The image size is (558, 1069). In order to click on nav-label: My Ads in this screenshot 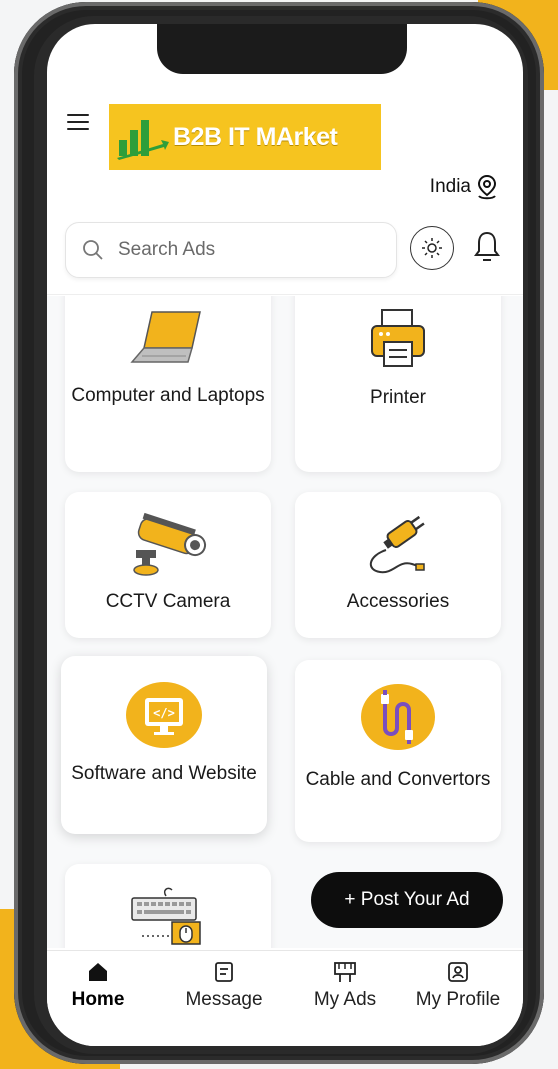, I will do `click(345, 999)`.